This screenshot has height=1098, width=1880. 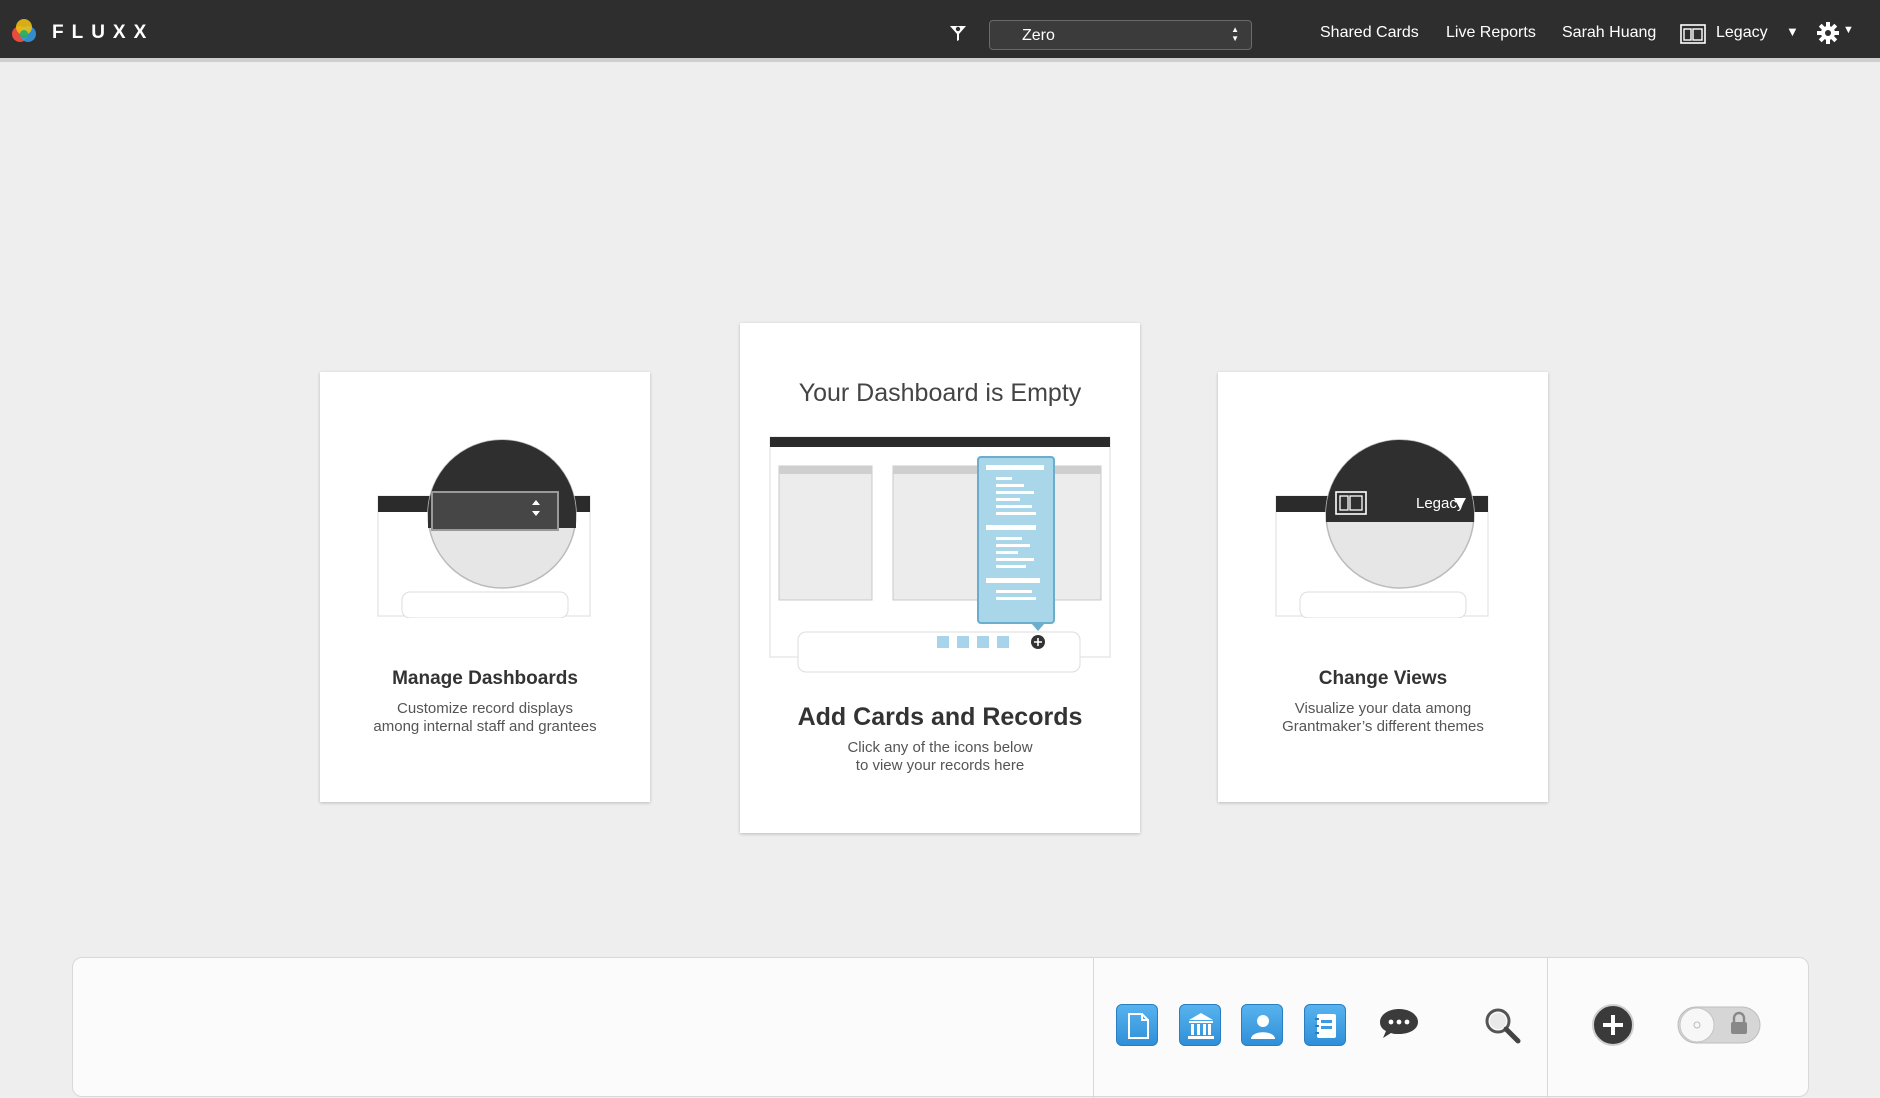 I want to click on institution-icon, so click(x=1201, y=1026).